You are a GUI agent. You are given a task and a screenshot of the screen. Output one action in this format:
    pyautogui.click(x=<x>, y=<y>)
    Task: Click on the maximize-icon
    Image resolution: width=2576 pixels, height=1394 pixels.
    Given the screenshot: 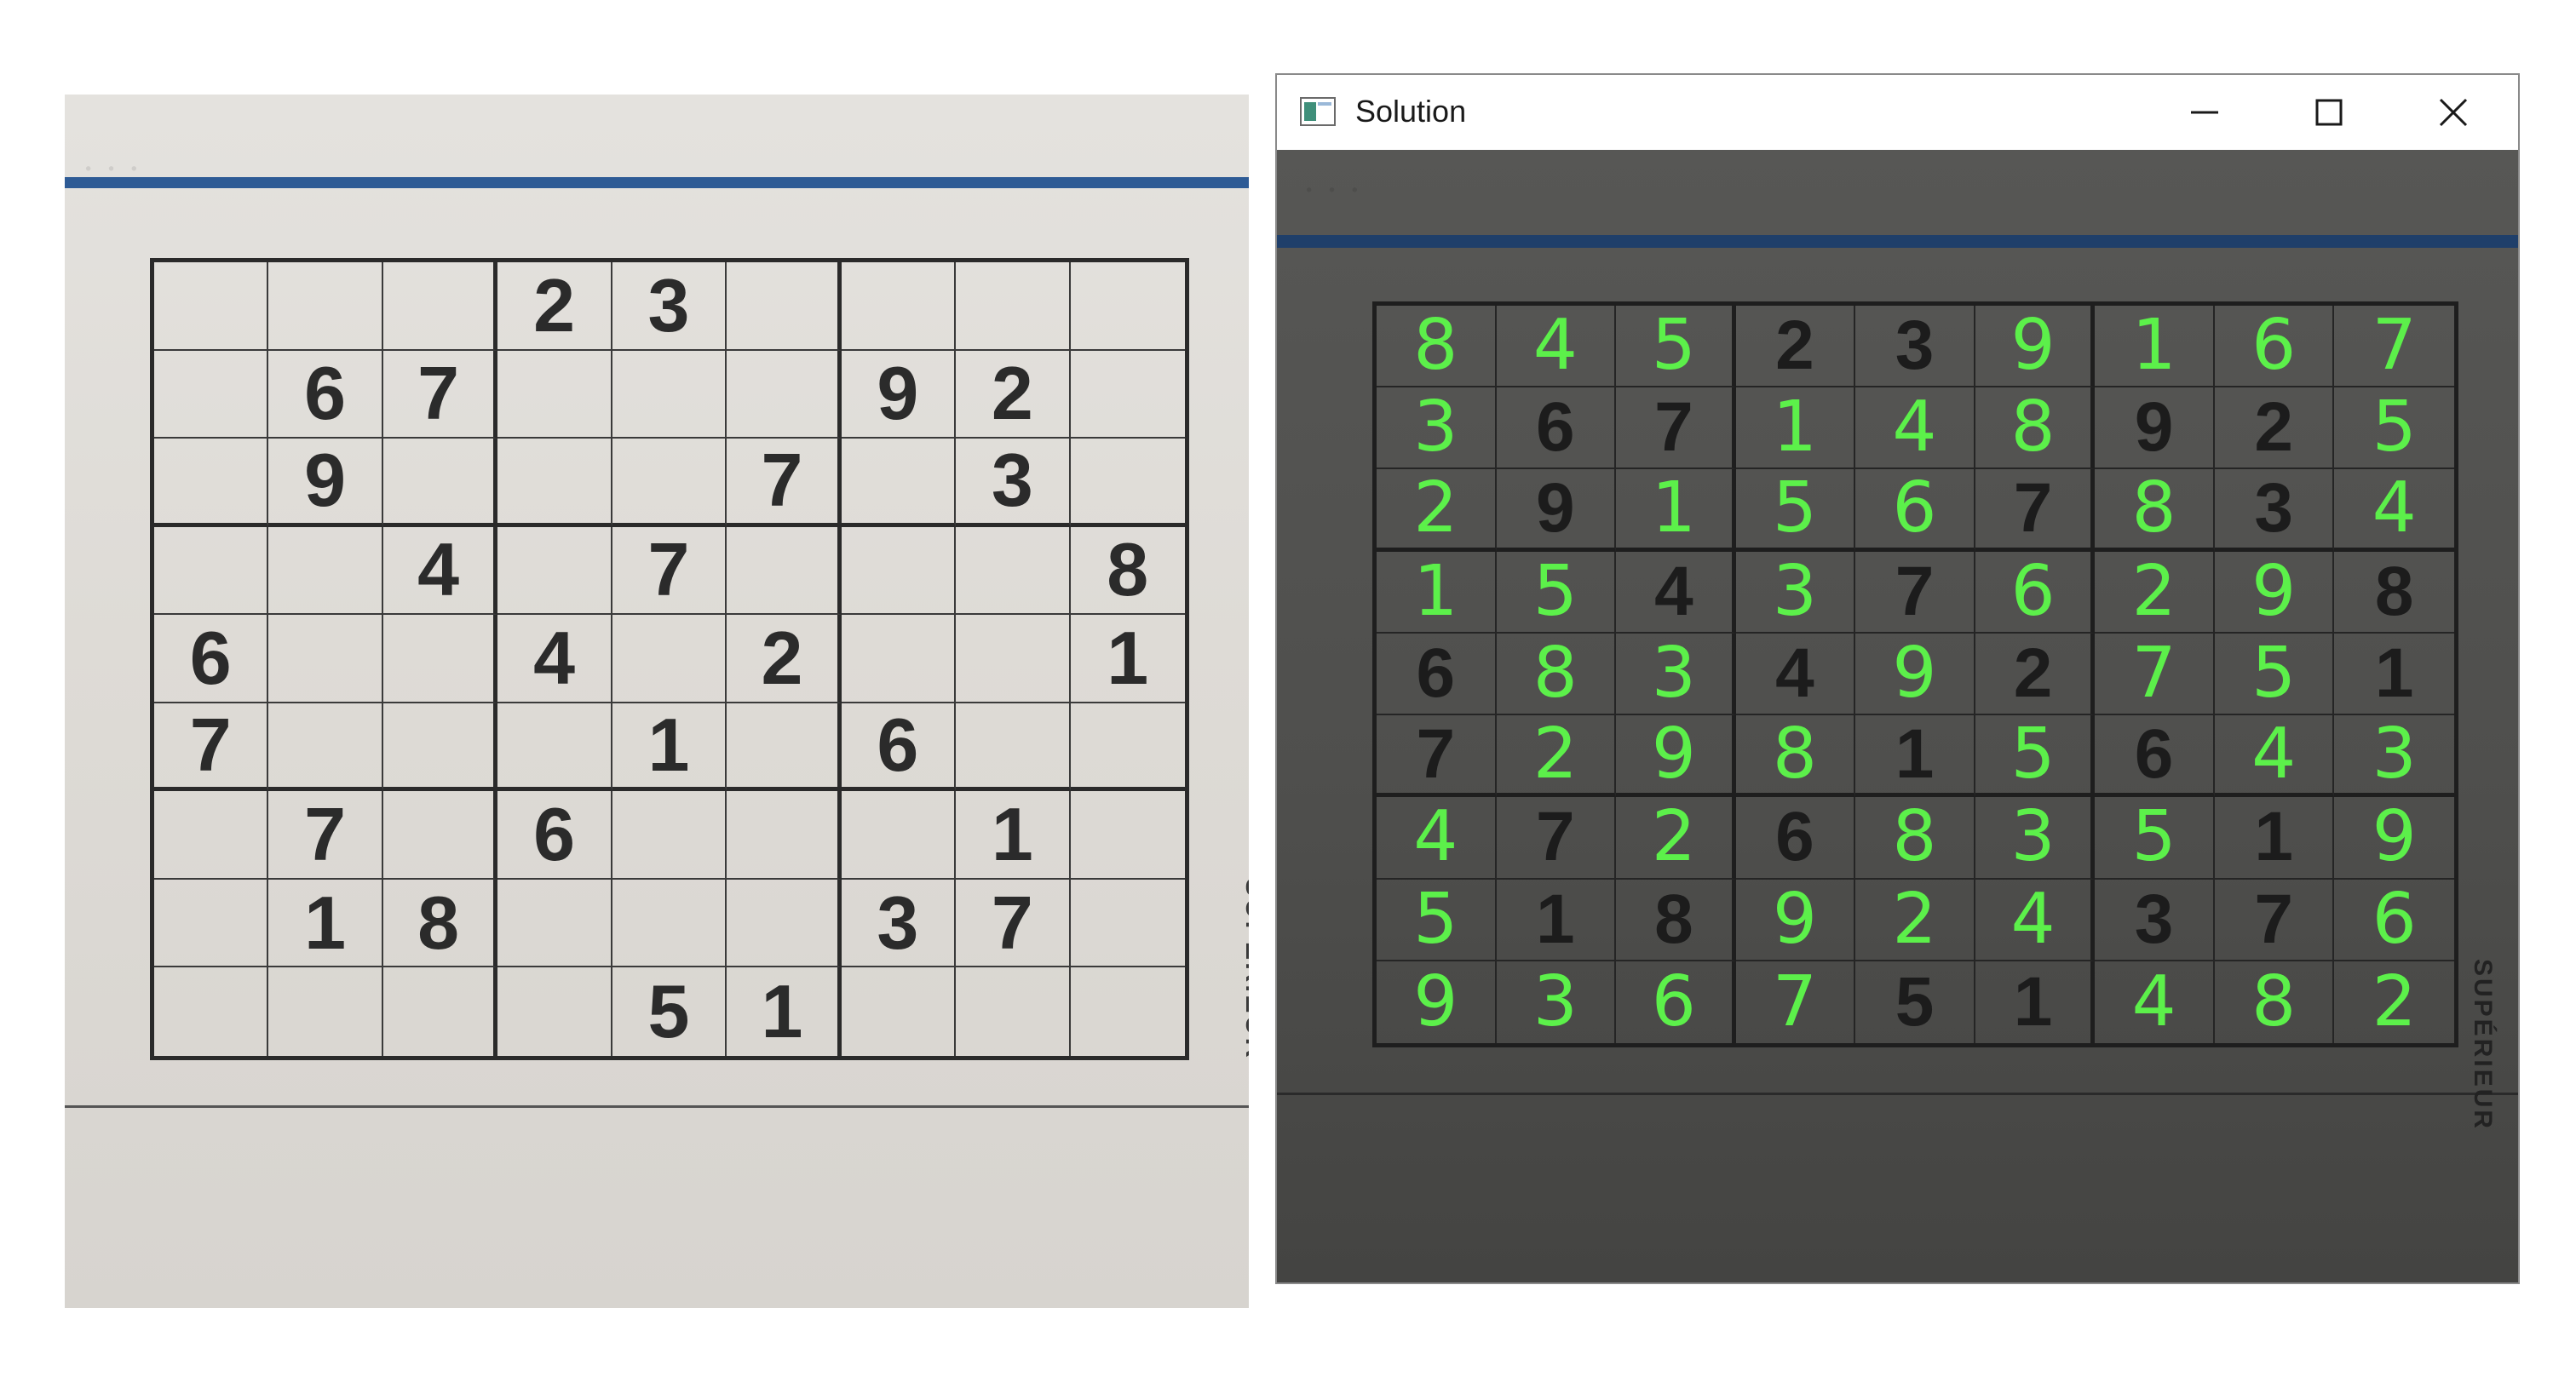 What is the action you would take?
    pyautogui.click(x=2329, y=113)
    